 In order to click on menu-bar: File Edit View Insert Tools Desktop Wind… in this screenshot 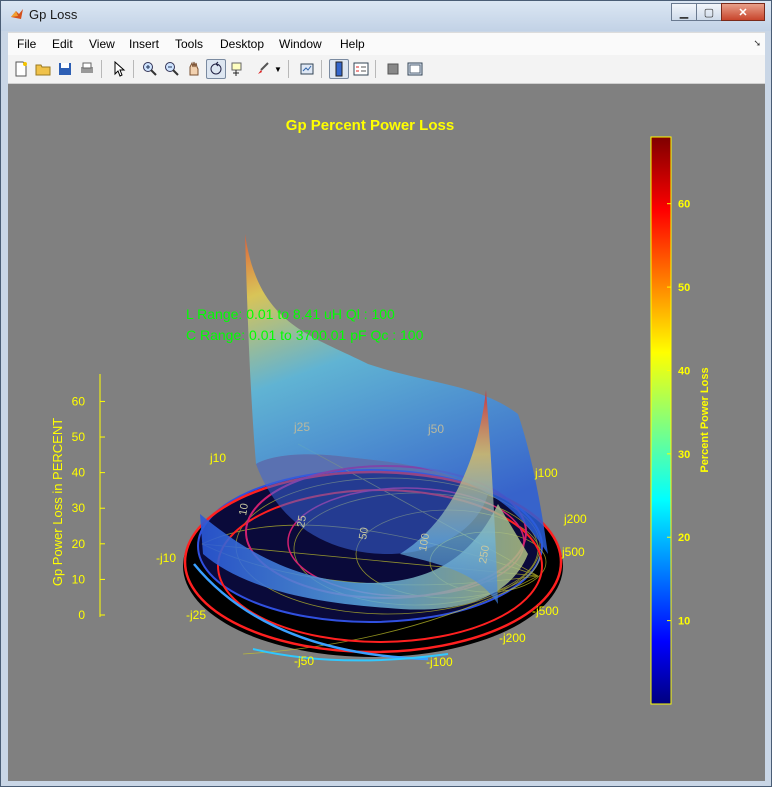, I will do `click(386, 43)`.